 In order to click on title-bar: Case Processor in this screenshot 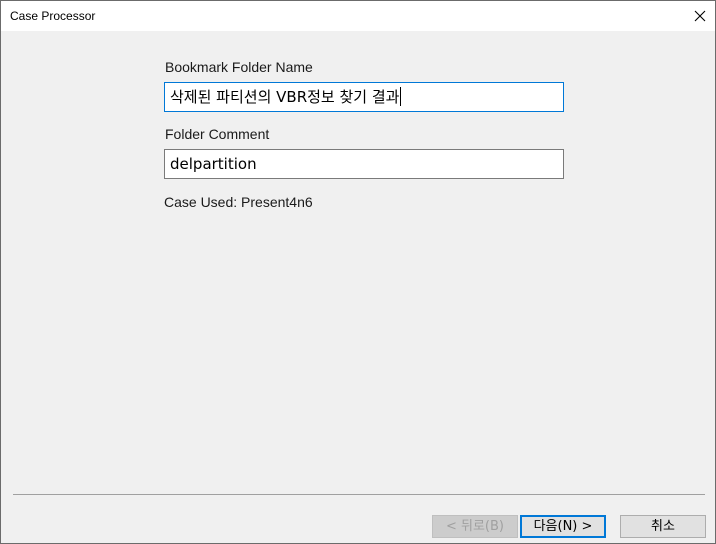, I will do `click(358, 16)`.